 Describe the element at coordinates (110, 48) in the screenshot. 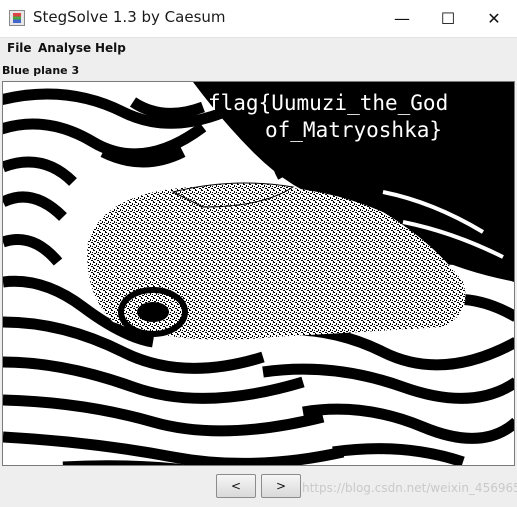

I see `menu-help: Help` at that location.